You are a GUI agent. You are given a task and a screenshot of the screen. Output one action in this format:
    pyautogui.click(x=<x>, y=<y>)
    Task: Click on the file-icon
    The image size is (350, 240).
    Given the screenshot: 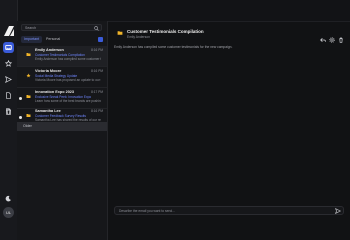 What is the action you would take?
    pyautogui.click(x=8, y=95)
    